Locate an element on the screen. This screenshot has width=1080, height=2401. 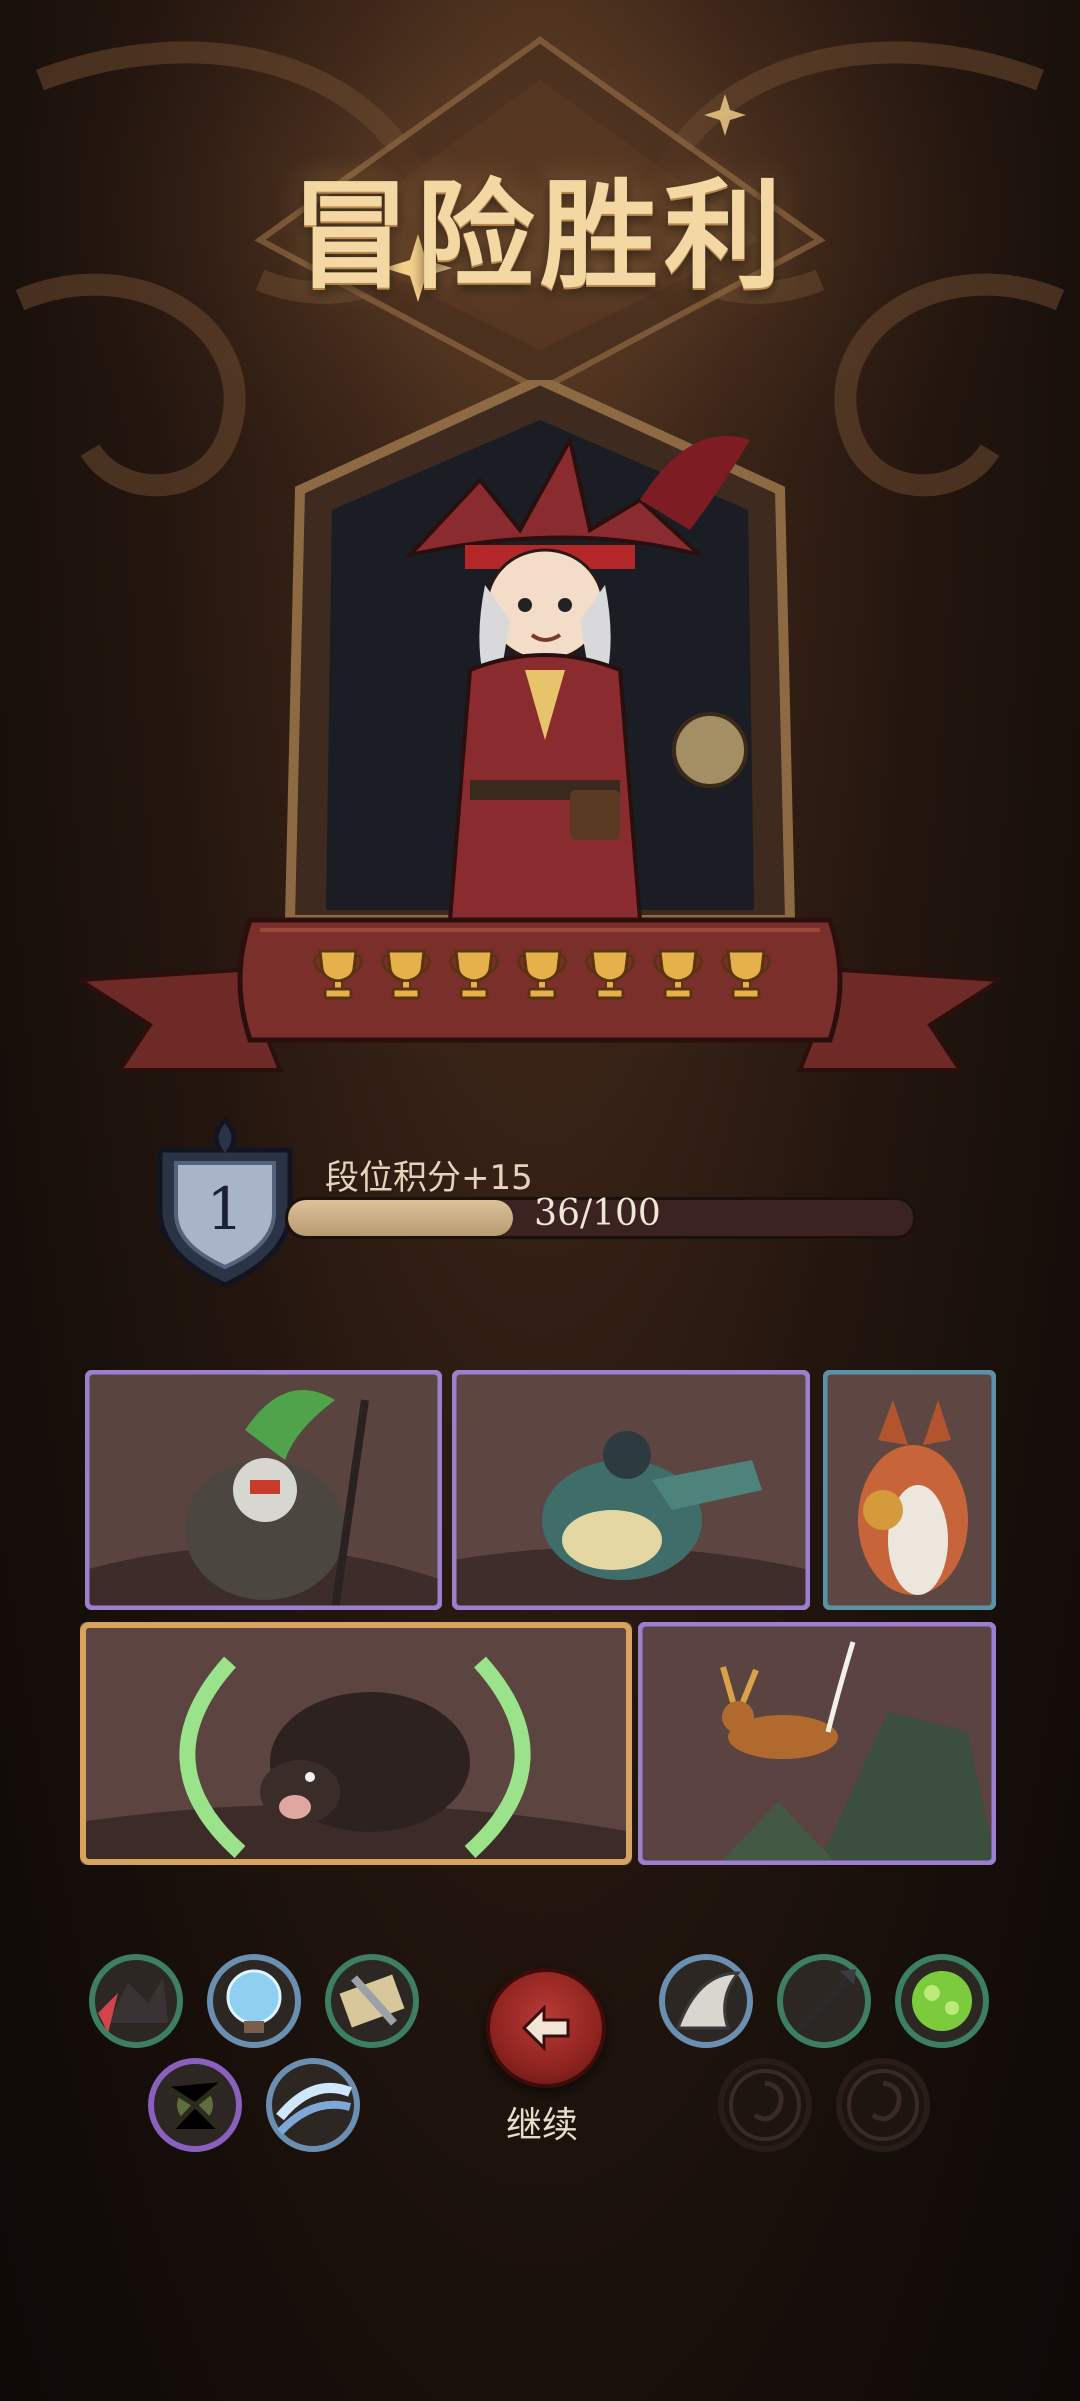
wind-slash-icon is located at coordinates (313, 2105).